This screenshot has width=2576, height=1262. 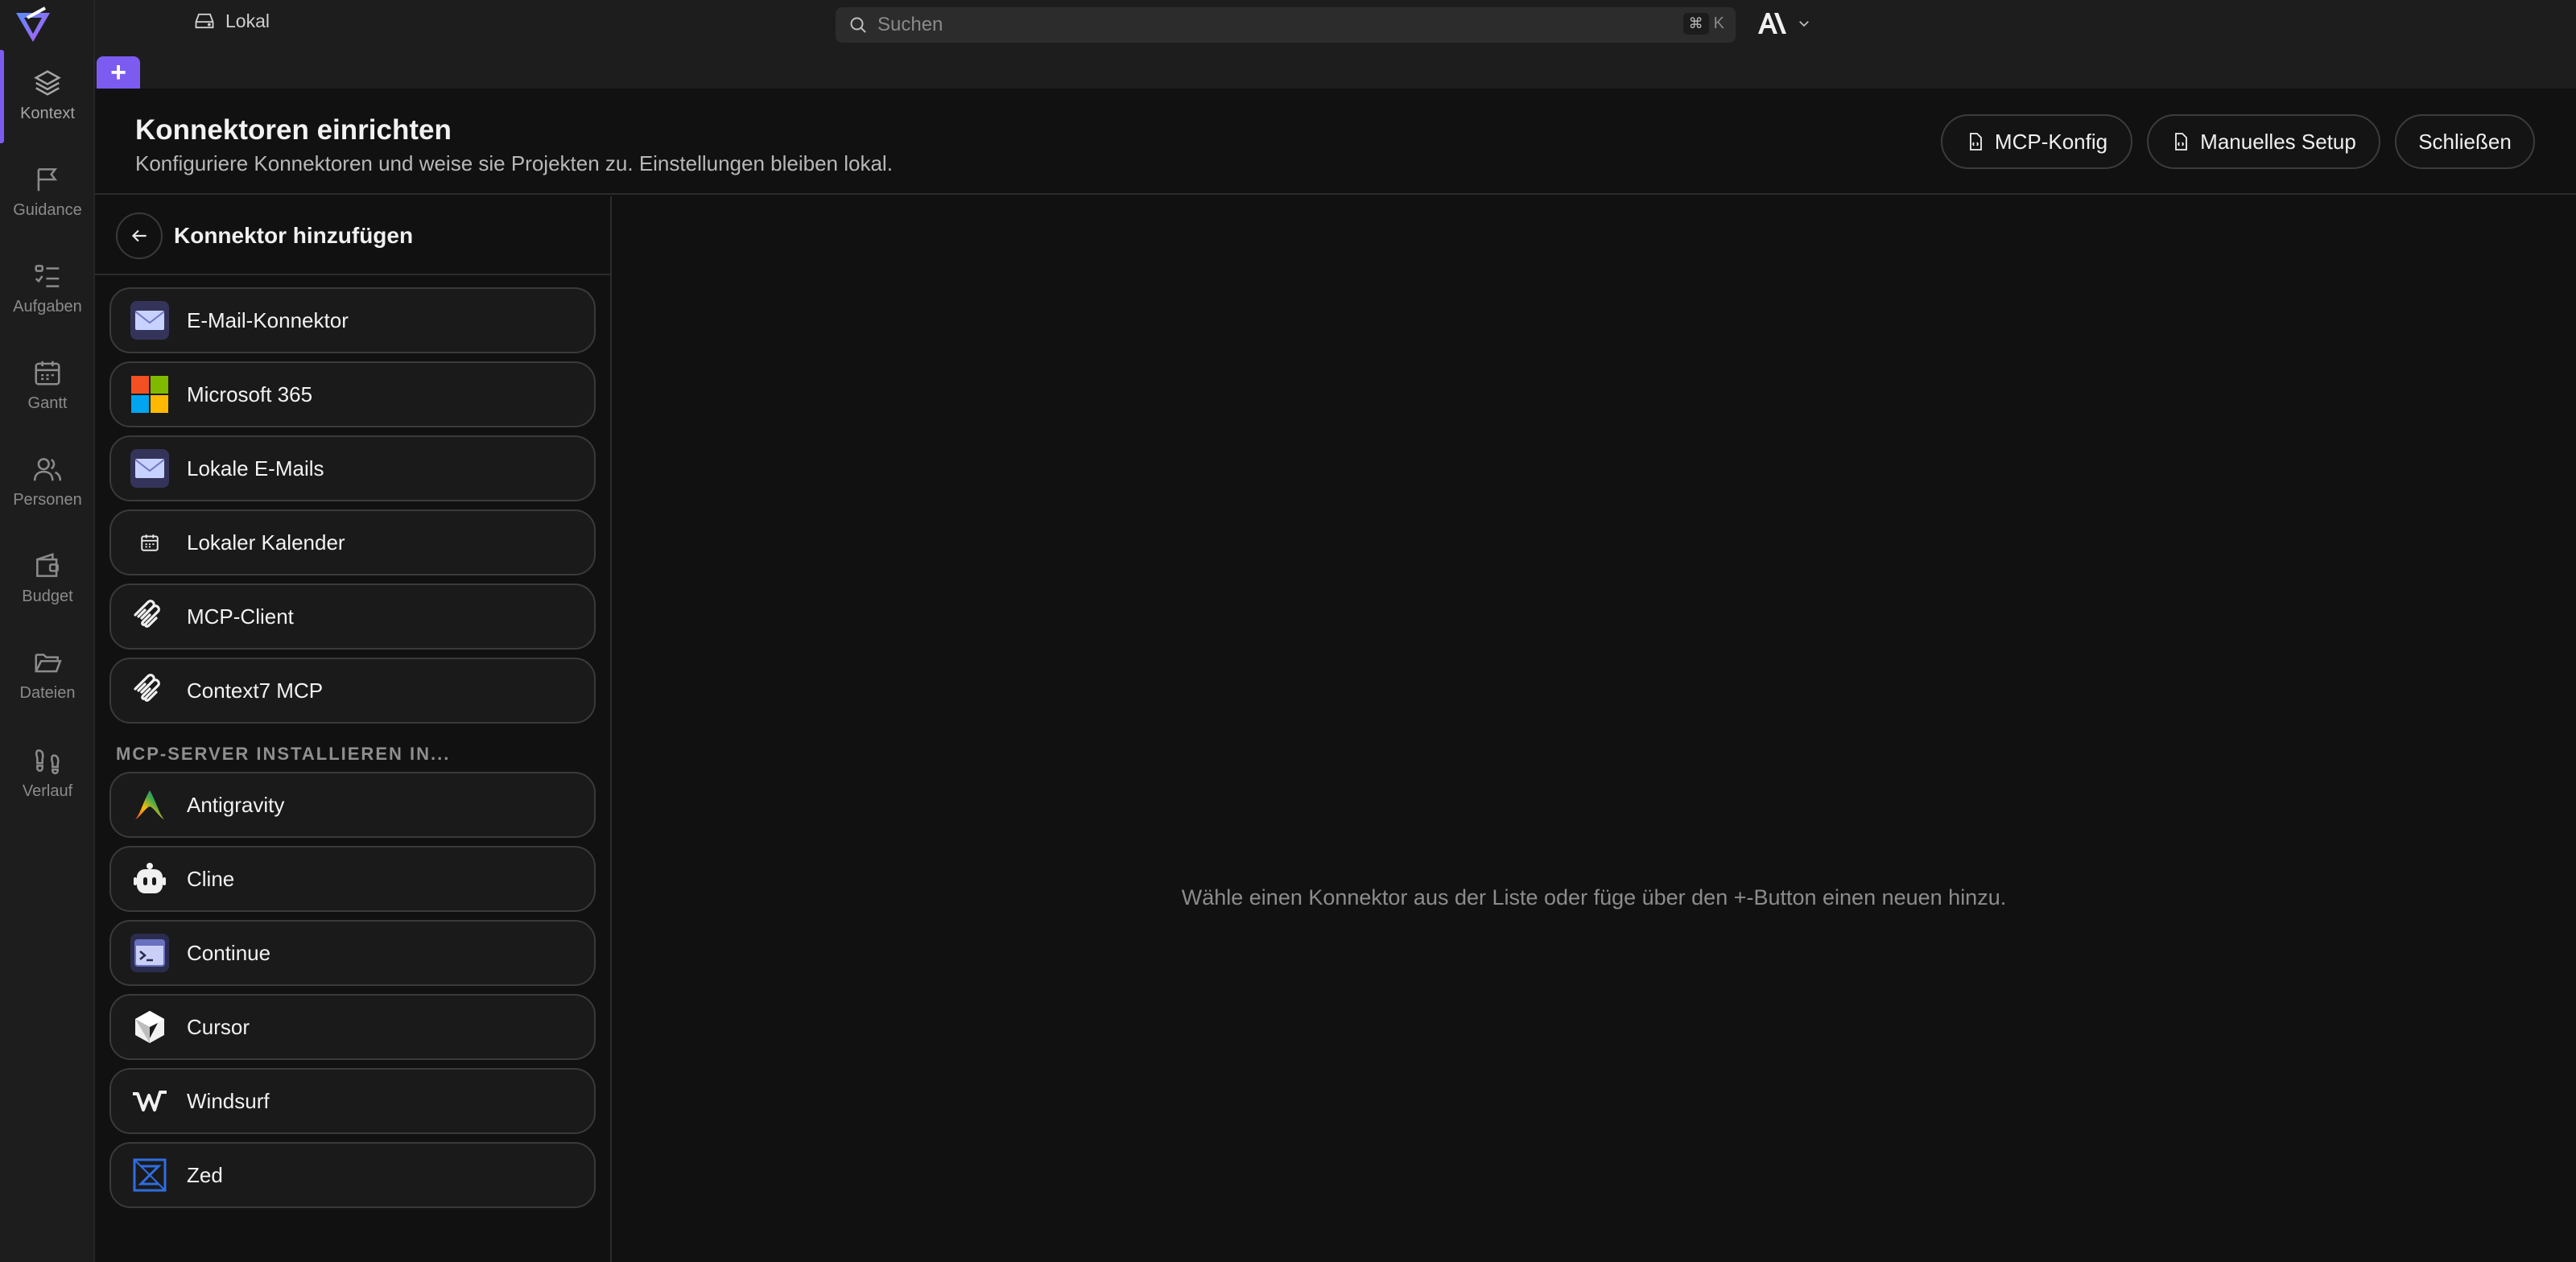 What do you see at coordinates (47, 762) in the screenshot?
I see `footsteps-icon` at bounding box center [47, 762].